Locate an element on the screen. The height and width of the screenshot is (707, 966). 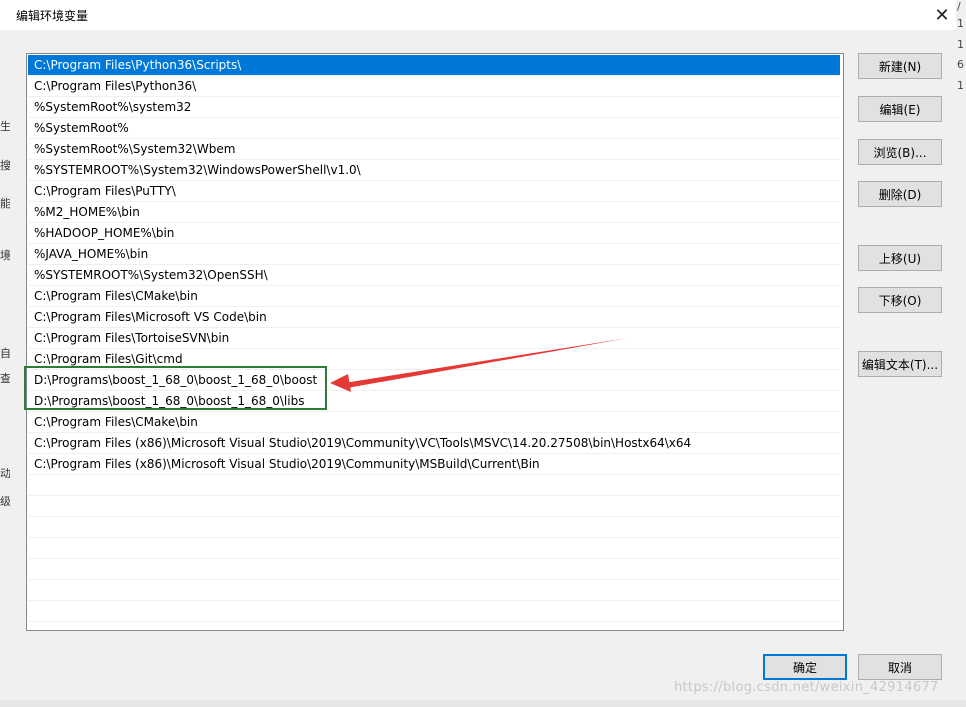
background-text: 6 is located at coordinates (960, 64).